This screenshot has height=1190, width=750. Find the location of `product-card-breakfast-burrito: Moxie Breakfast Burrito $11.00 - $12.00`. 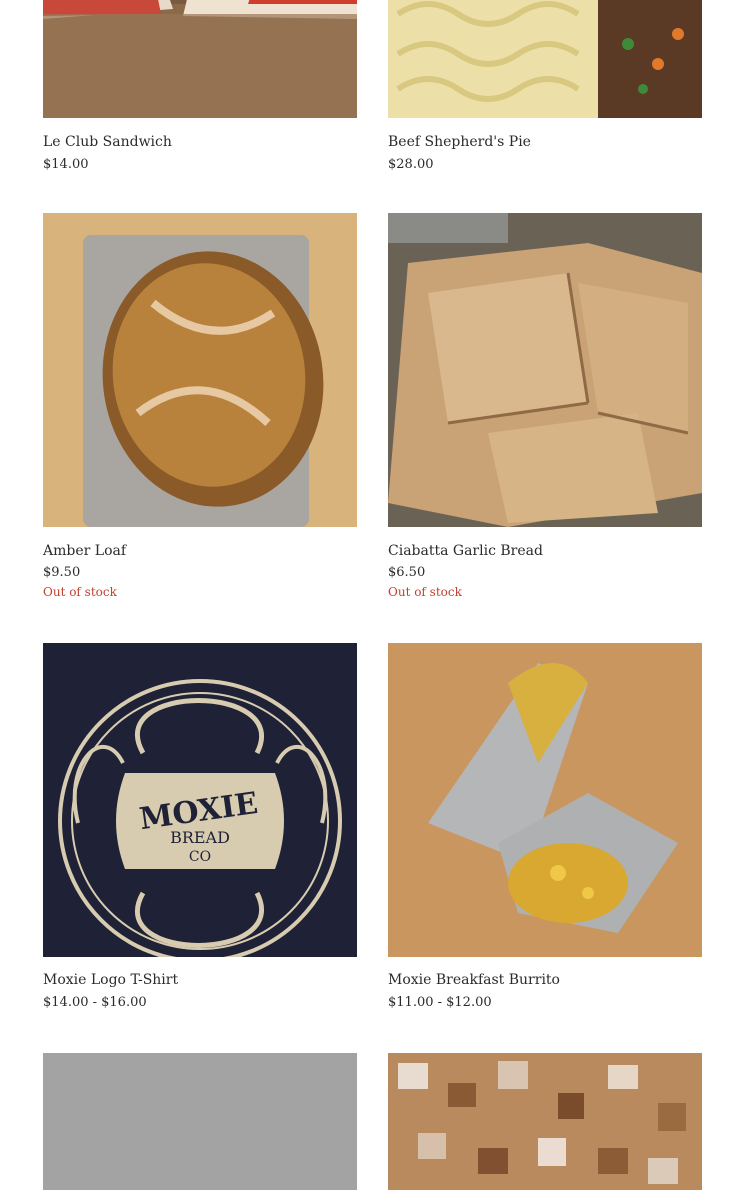

product-card-breakfast-burrito: Moxie Breakfast Burrito $11.00 - $12.00 is located at coordinates (545, 826).